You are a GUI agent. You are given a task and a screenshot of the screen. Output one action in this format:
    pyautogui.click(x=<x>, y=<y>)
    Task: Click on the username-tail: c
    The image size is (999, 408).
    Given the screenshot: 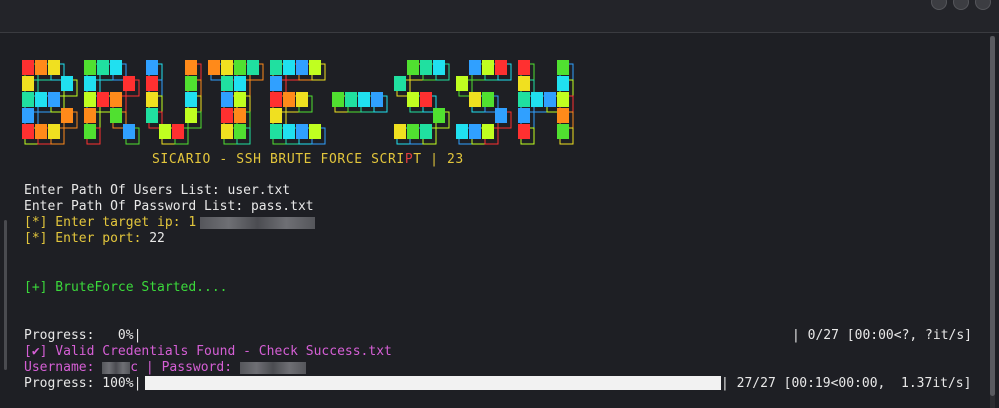 What is the action you would take?
    pyautogui.click(x=134, y=367)
    